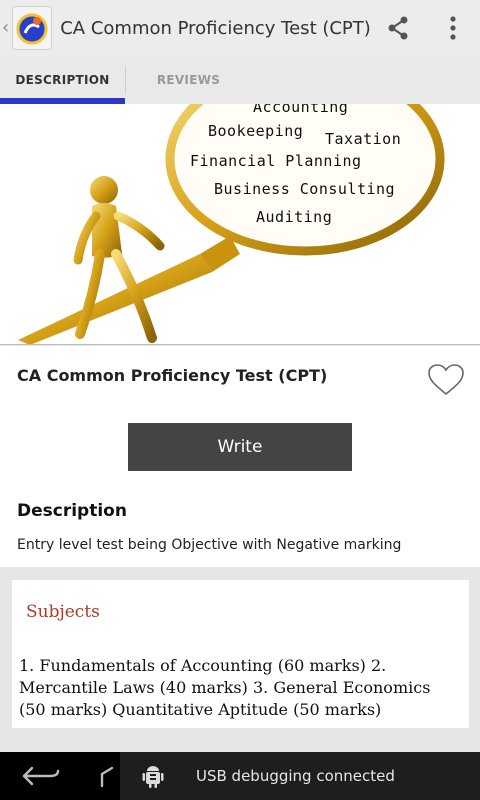 This screenshot has height=800, width=480. I want to click on back-icon, so click(40, 776).